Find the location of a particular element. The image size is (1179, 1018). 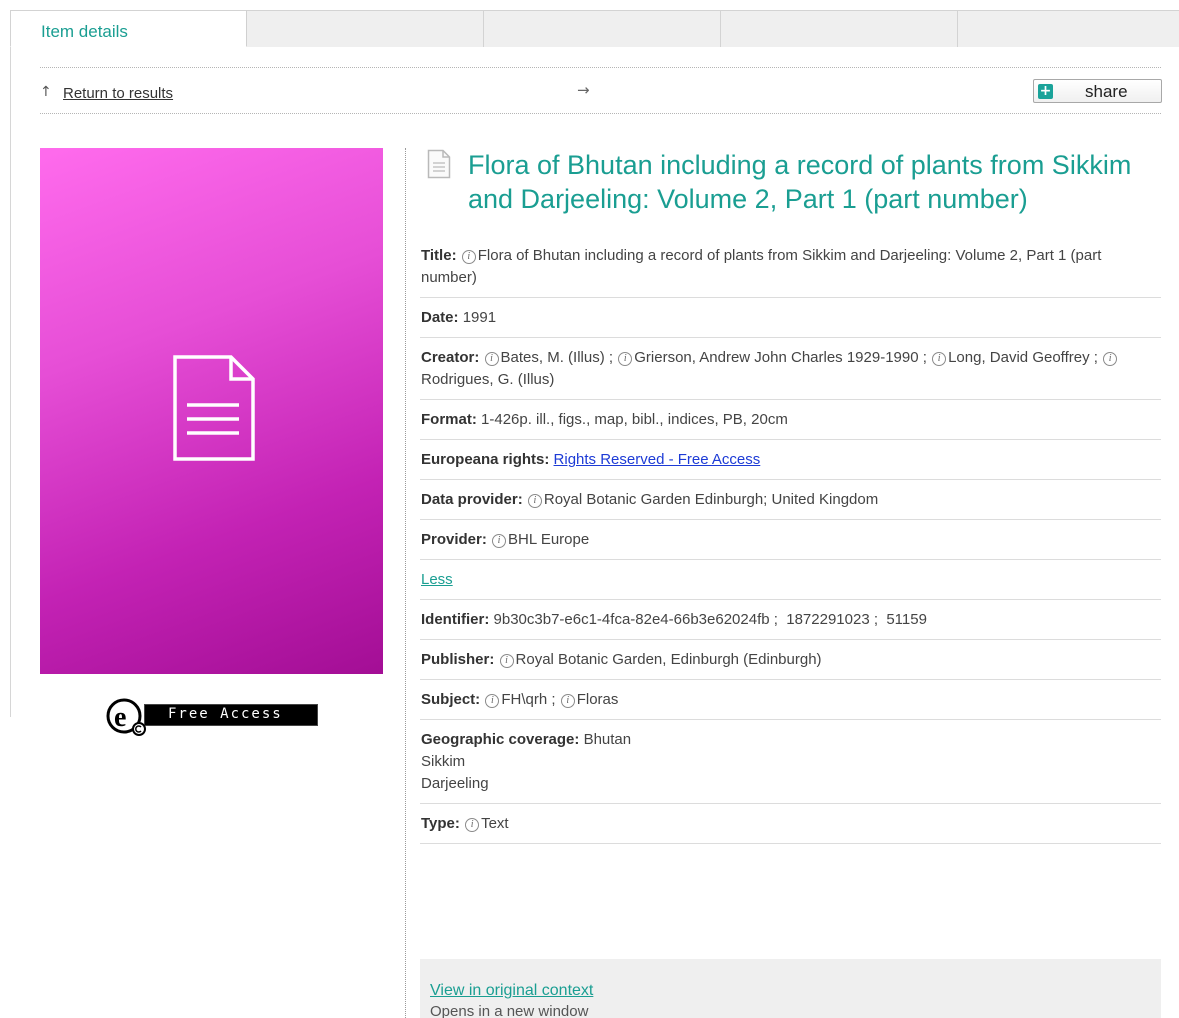

field-creator-label: Creator: is located at coordinates (450, 357).